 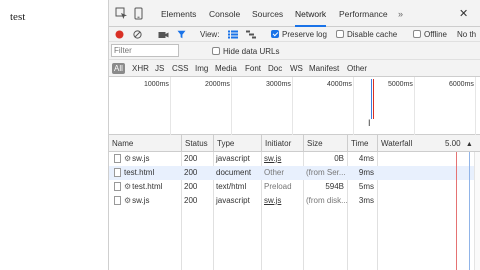 I want to click on waterfall-scale-value: 5.00, so click(x=453, y=143).